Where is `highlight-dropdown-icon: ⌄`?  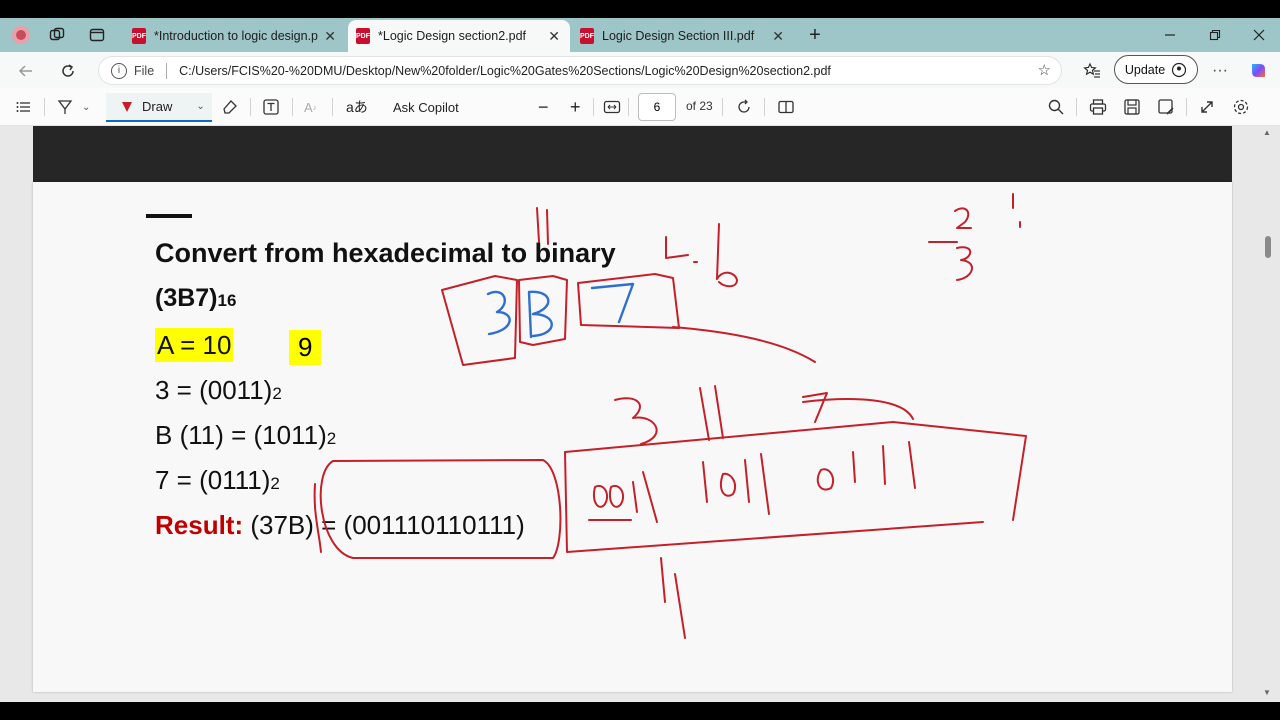 highlight-dropdown-icon: ⌄ is located at coordinates (86, 107).